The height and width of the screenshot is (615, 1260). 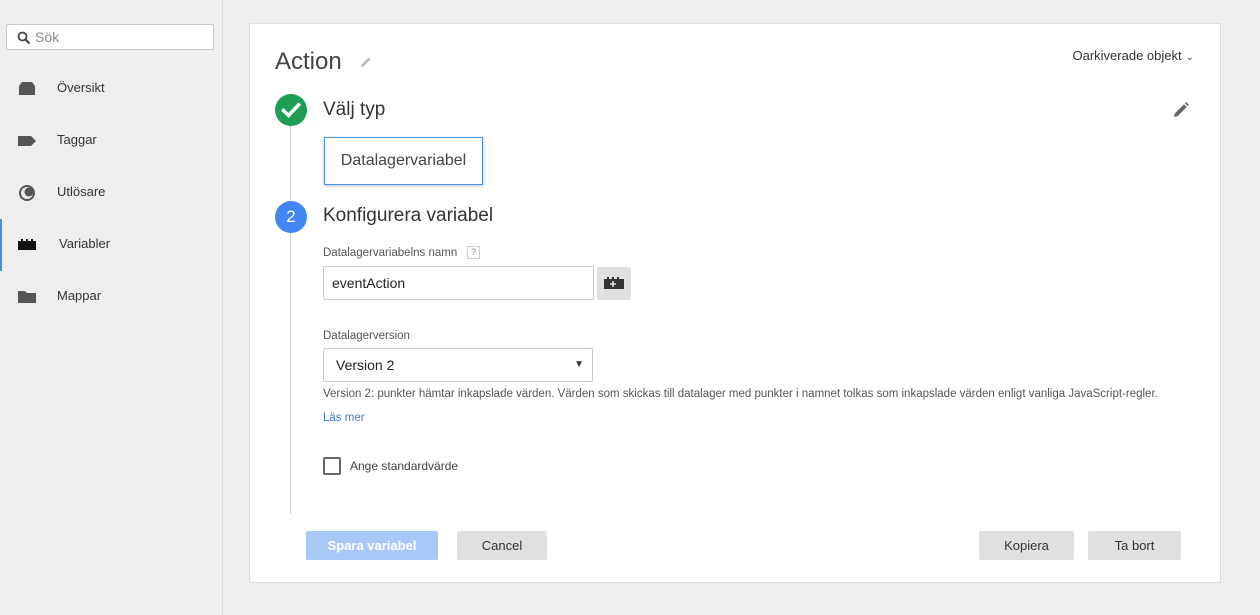 What do you see at coordinates (27, 88) in the screenshot?
I see `overview-icon` at bounding box center [27, 88].